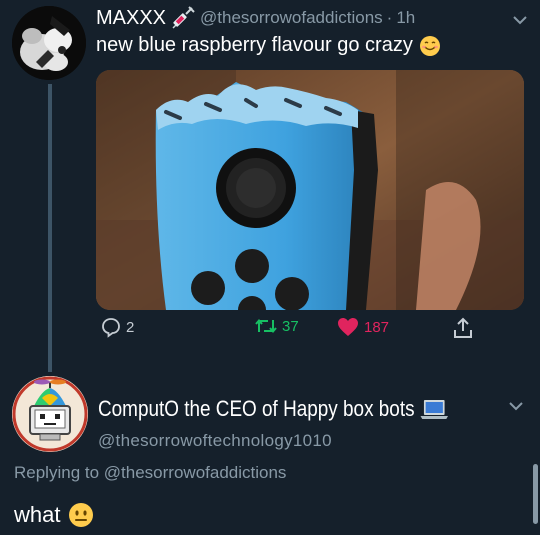 This screenshot has width=540, height=535. Describe the element at coordinates (434, 409) in the screenshot. I see `laptop-icon` at that location.